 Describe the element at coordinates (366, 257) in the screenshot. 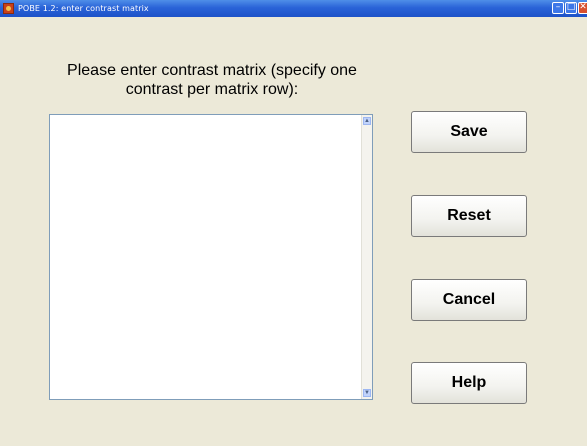

I see `vertical-scrollbar: ▲ ▼` at that location.